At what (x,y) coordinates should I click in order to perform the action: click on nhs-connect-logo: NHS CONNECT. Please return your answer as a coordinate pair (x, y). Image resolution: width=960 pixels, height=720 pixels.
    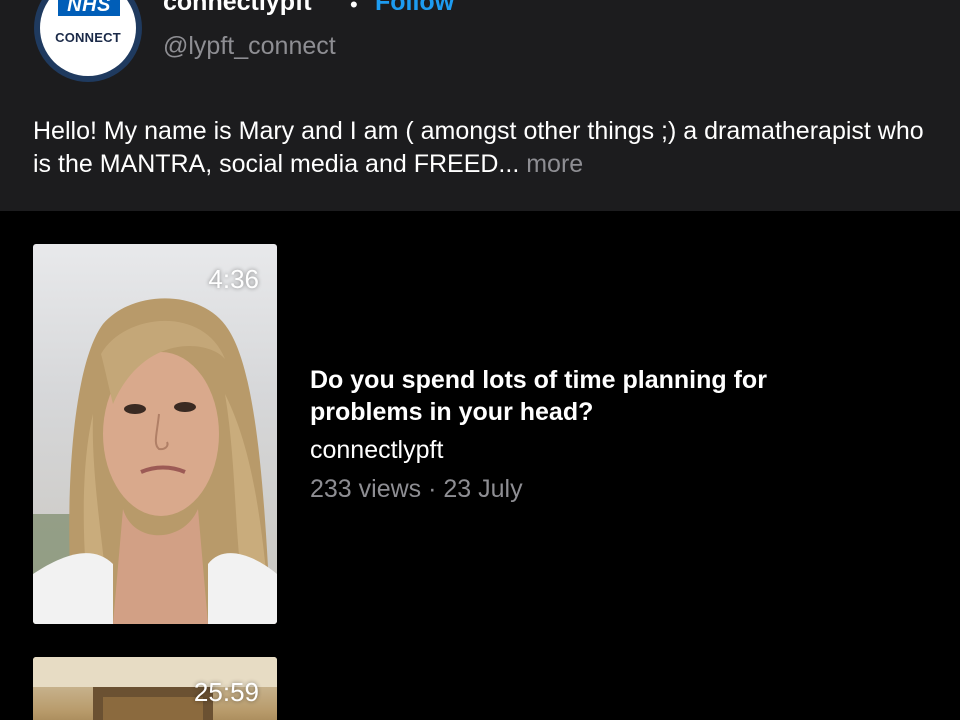
    Looking at the image, I should click on (88, 38).